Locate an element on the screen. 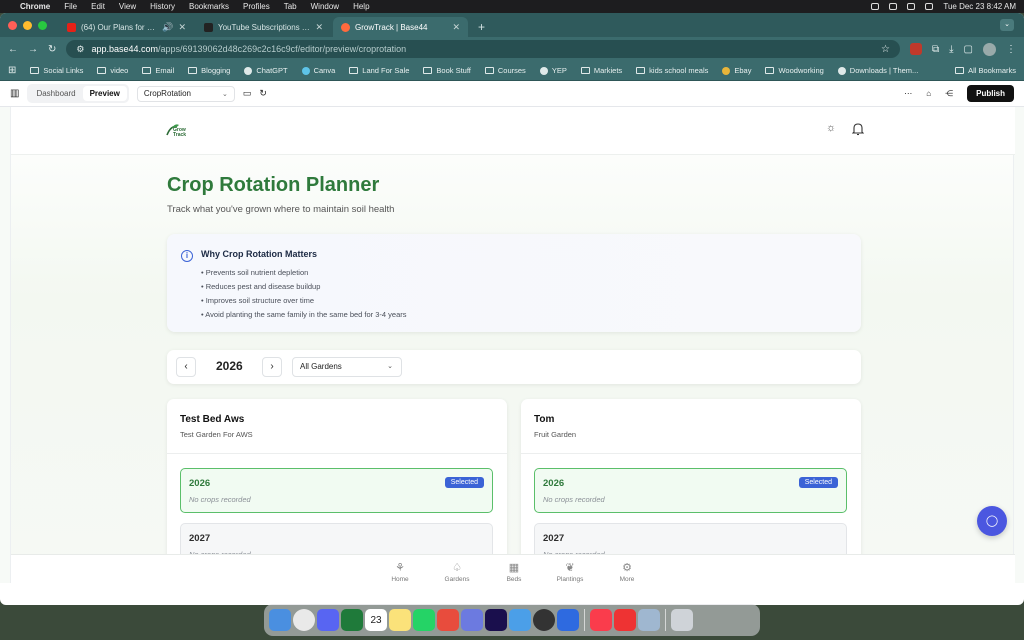  chat-assistant-button: ◯ is located at coordinates (992, 521).